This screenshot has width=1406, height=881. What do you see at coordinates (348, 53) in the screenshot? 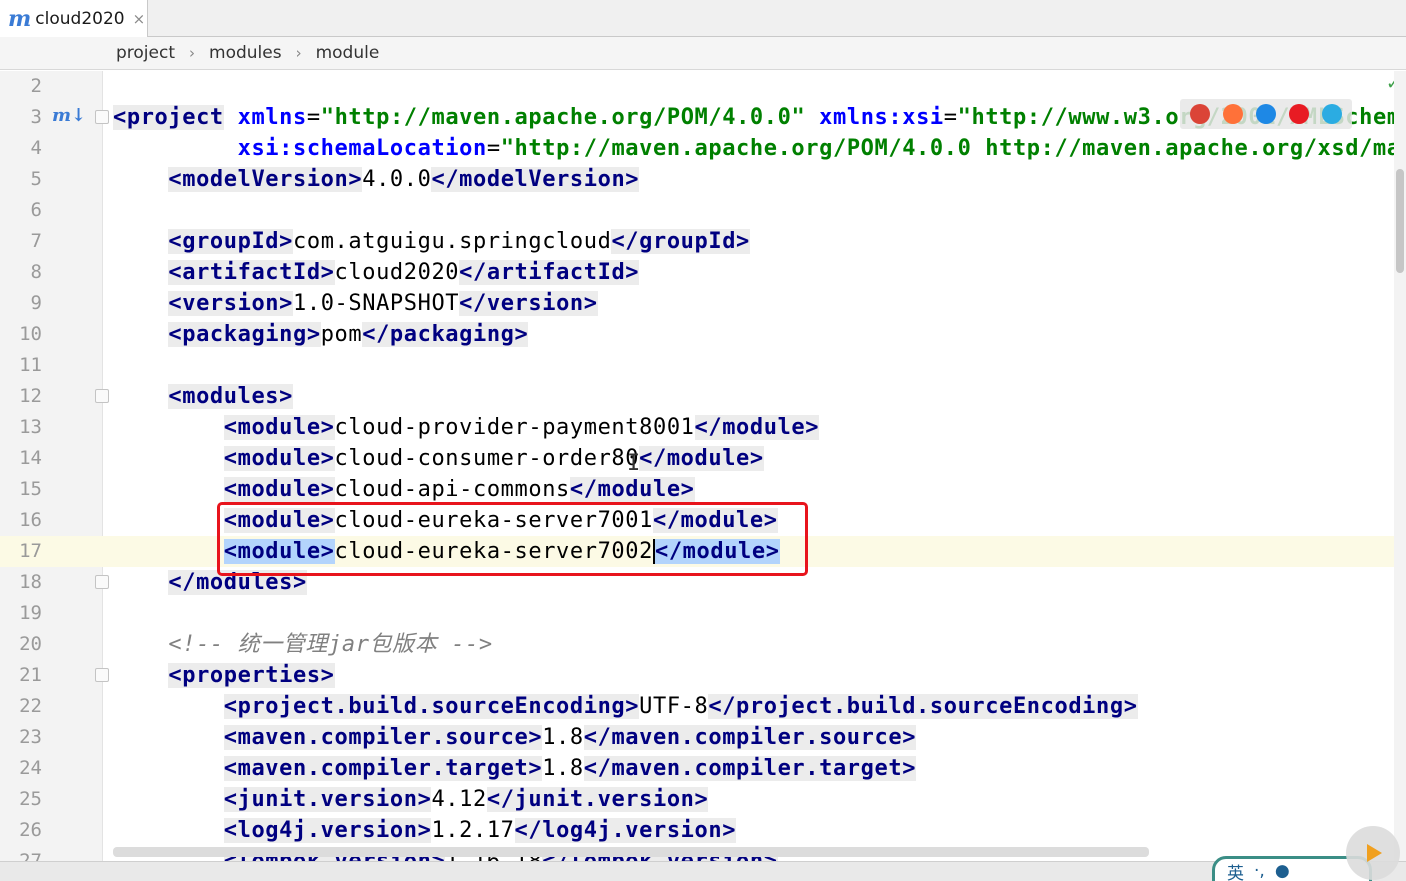
I see `breadcrumb-item-module: module` at bounding box center [348, 53].